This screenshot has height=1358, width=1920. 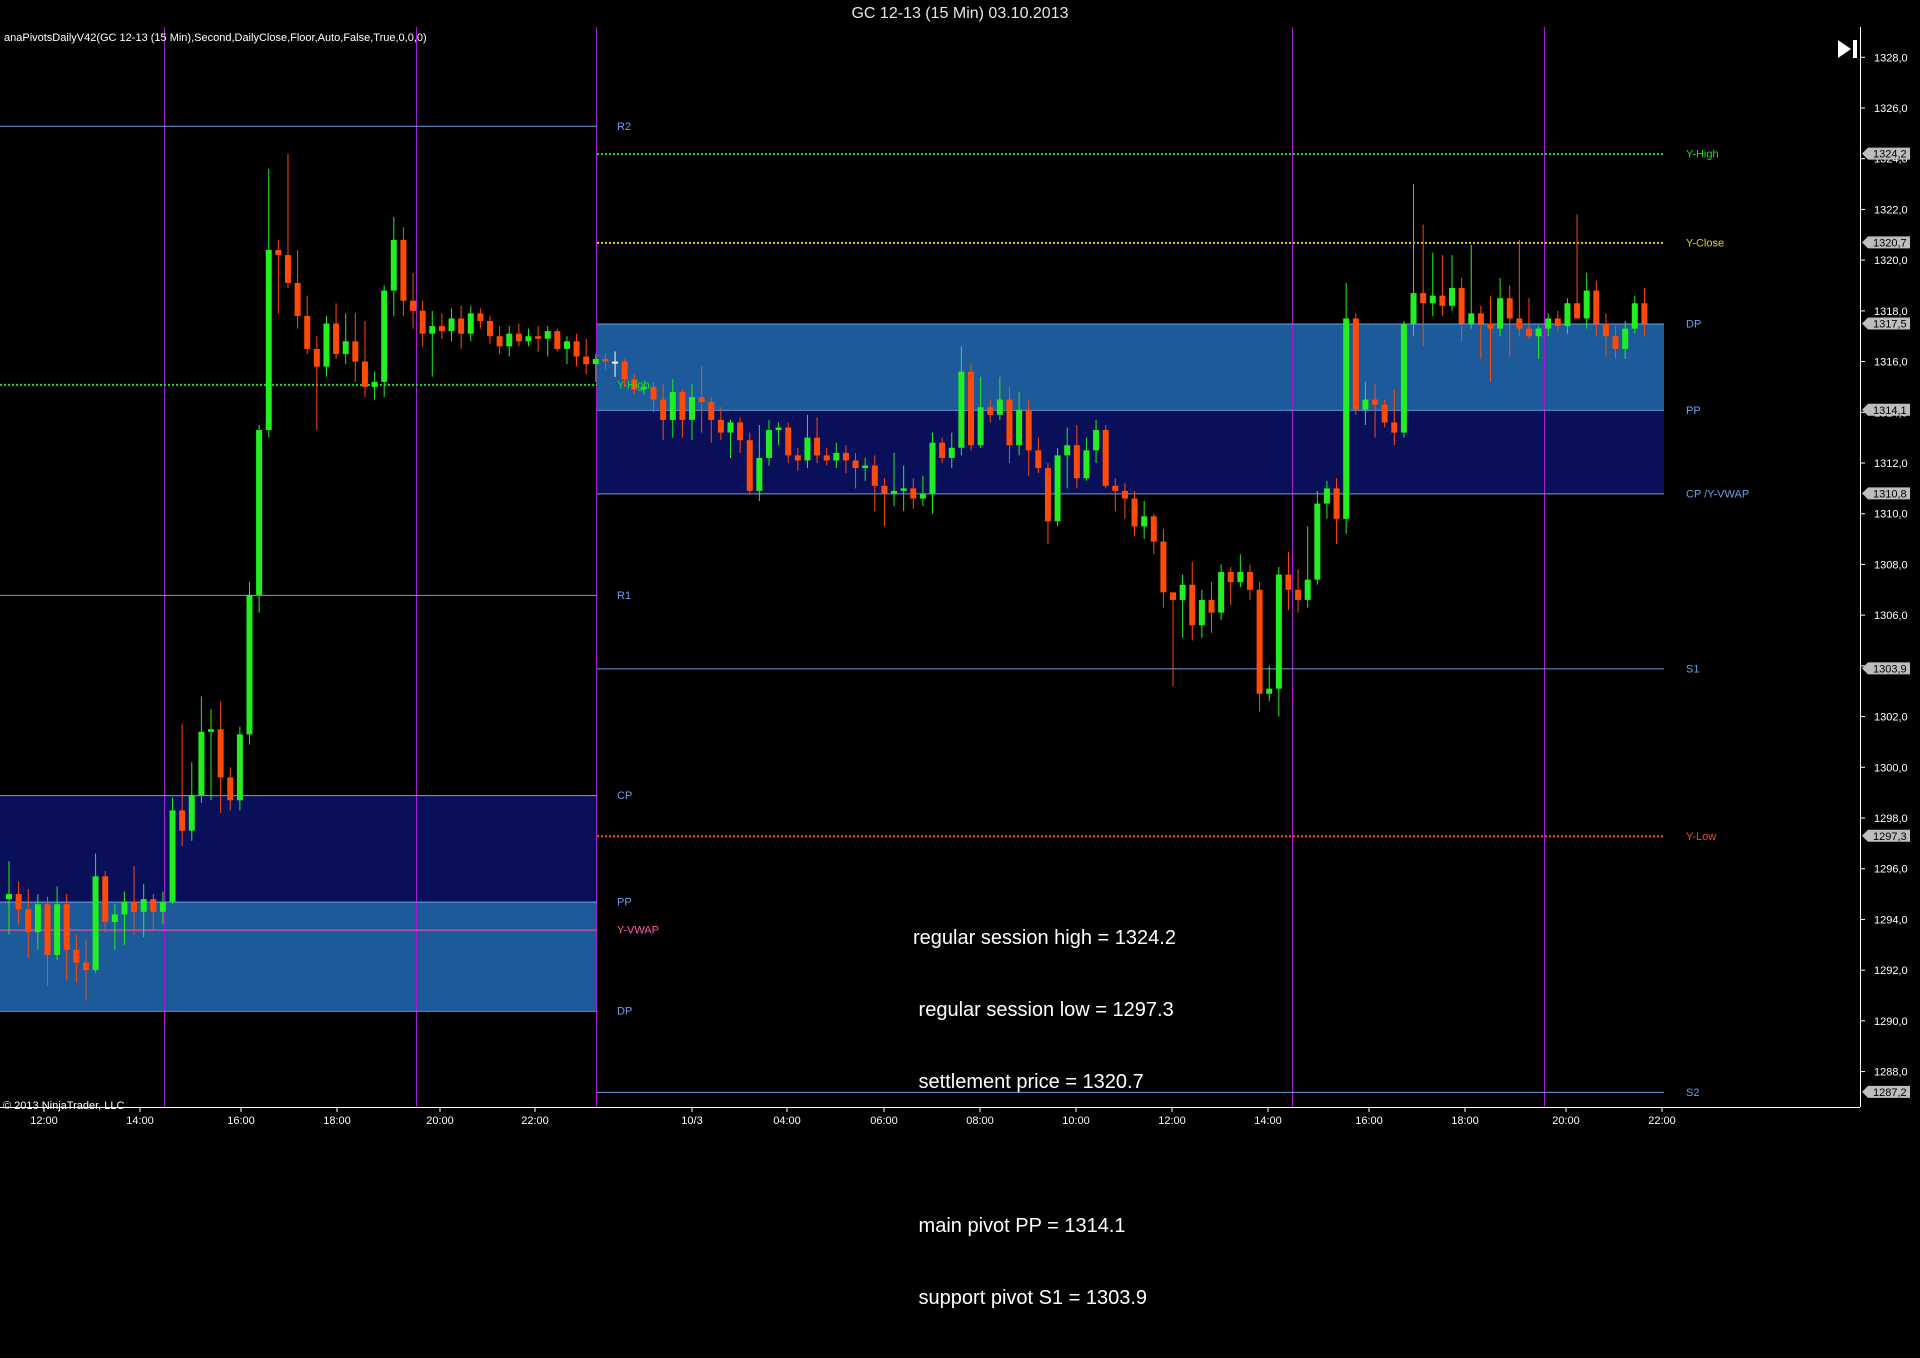 I want to click on annotation-line: support pivot S1 = 1303.9, so click(x=1030, y=1298).